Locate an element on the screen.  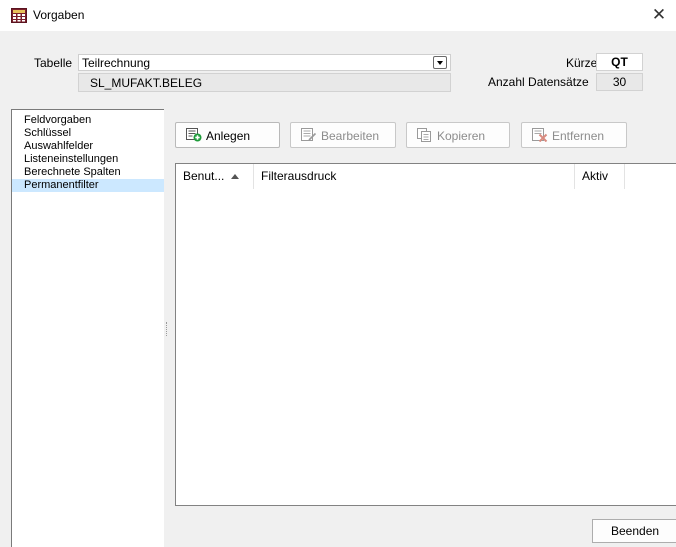
sidebar-item-permanentfilter: Permanentfilter is located at coordinates (88, 185).